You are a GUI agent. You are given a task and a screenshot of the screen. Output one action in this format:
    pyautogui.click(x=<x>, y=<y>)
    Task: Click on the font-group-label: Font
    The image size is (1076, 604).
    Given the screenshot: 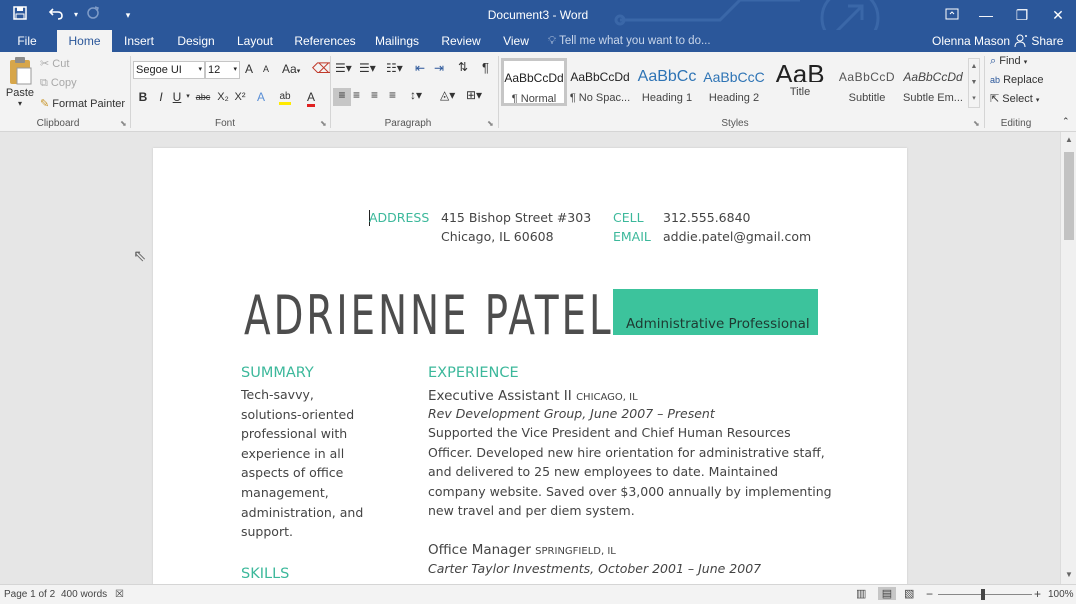 What is the action you would take?
    pyautogui.click(x=224, y=123)
    